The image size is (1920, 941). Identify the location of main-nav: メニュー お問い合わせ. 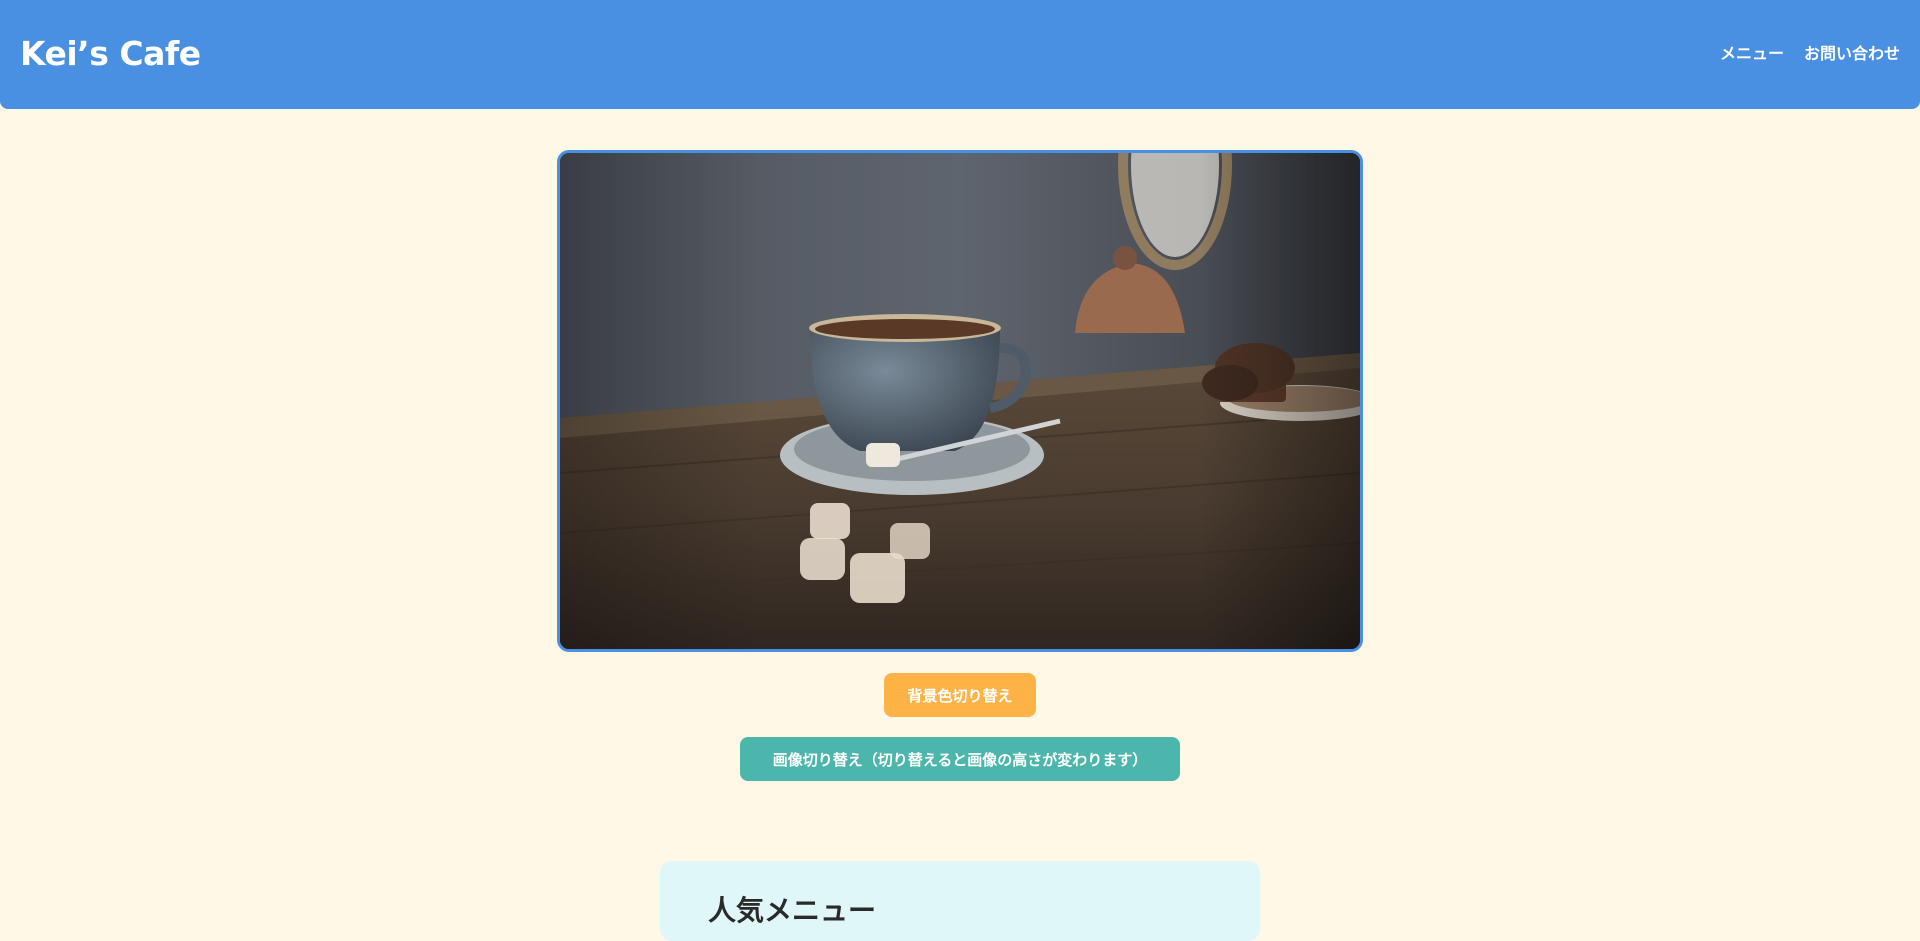
(1810, 54).